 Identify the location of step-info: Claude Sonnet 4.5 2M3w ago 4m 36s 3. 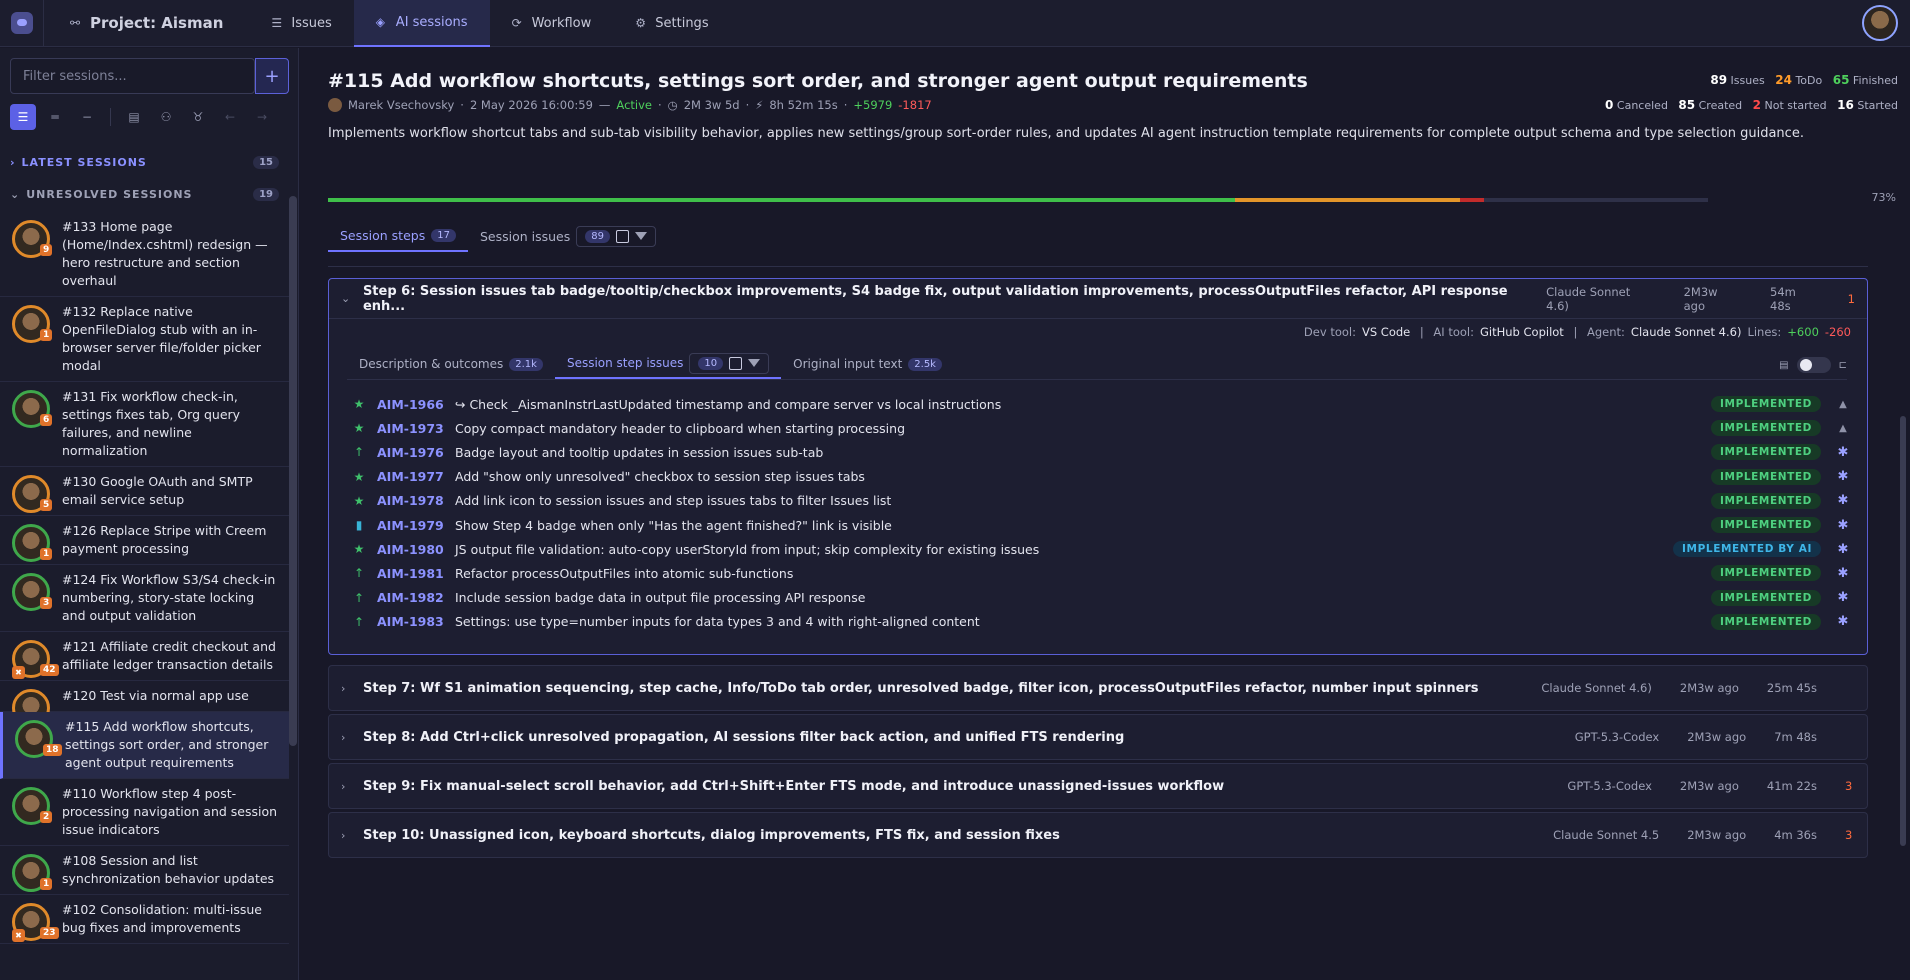
(1704, 835).